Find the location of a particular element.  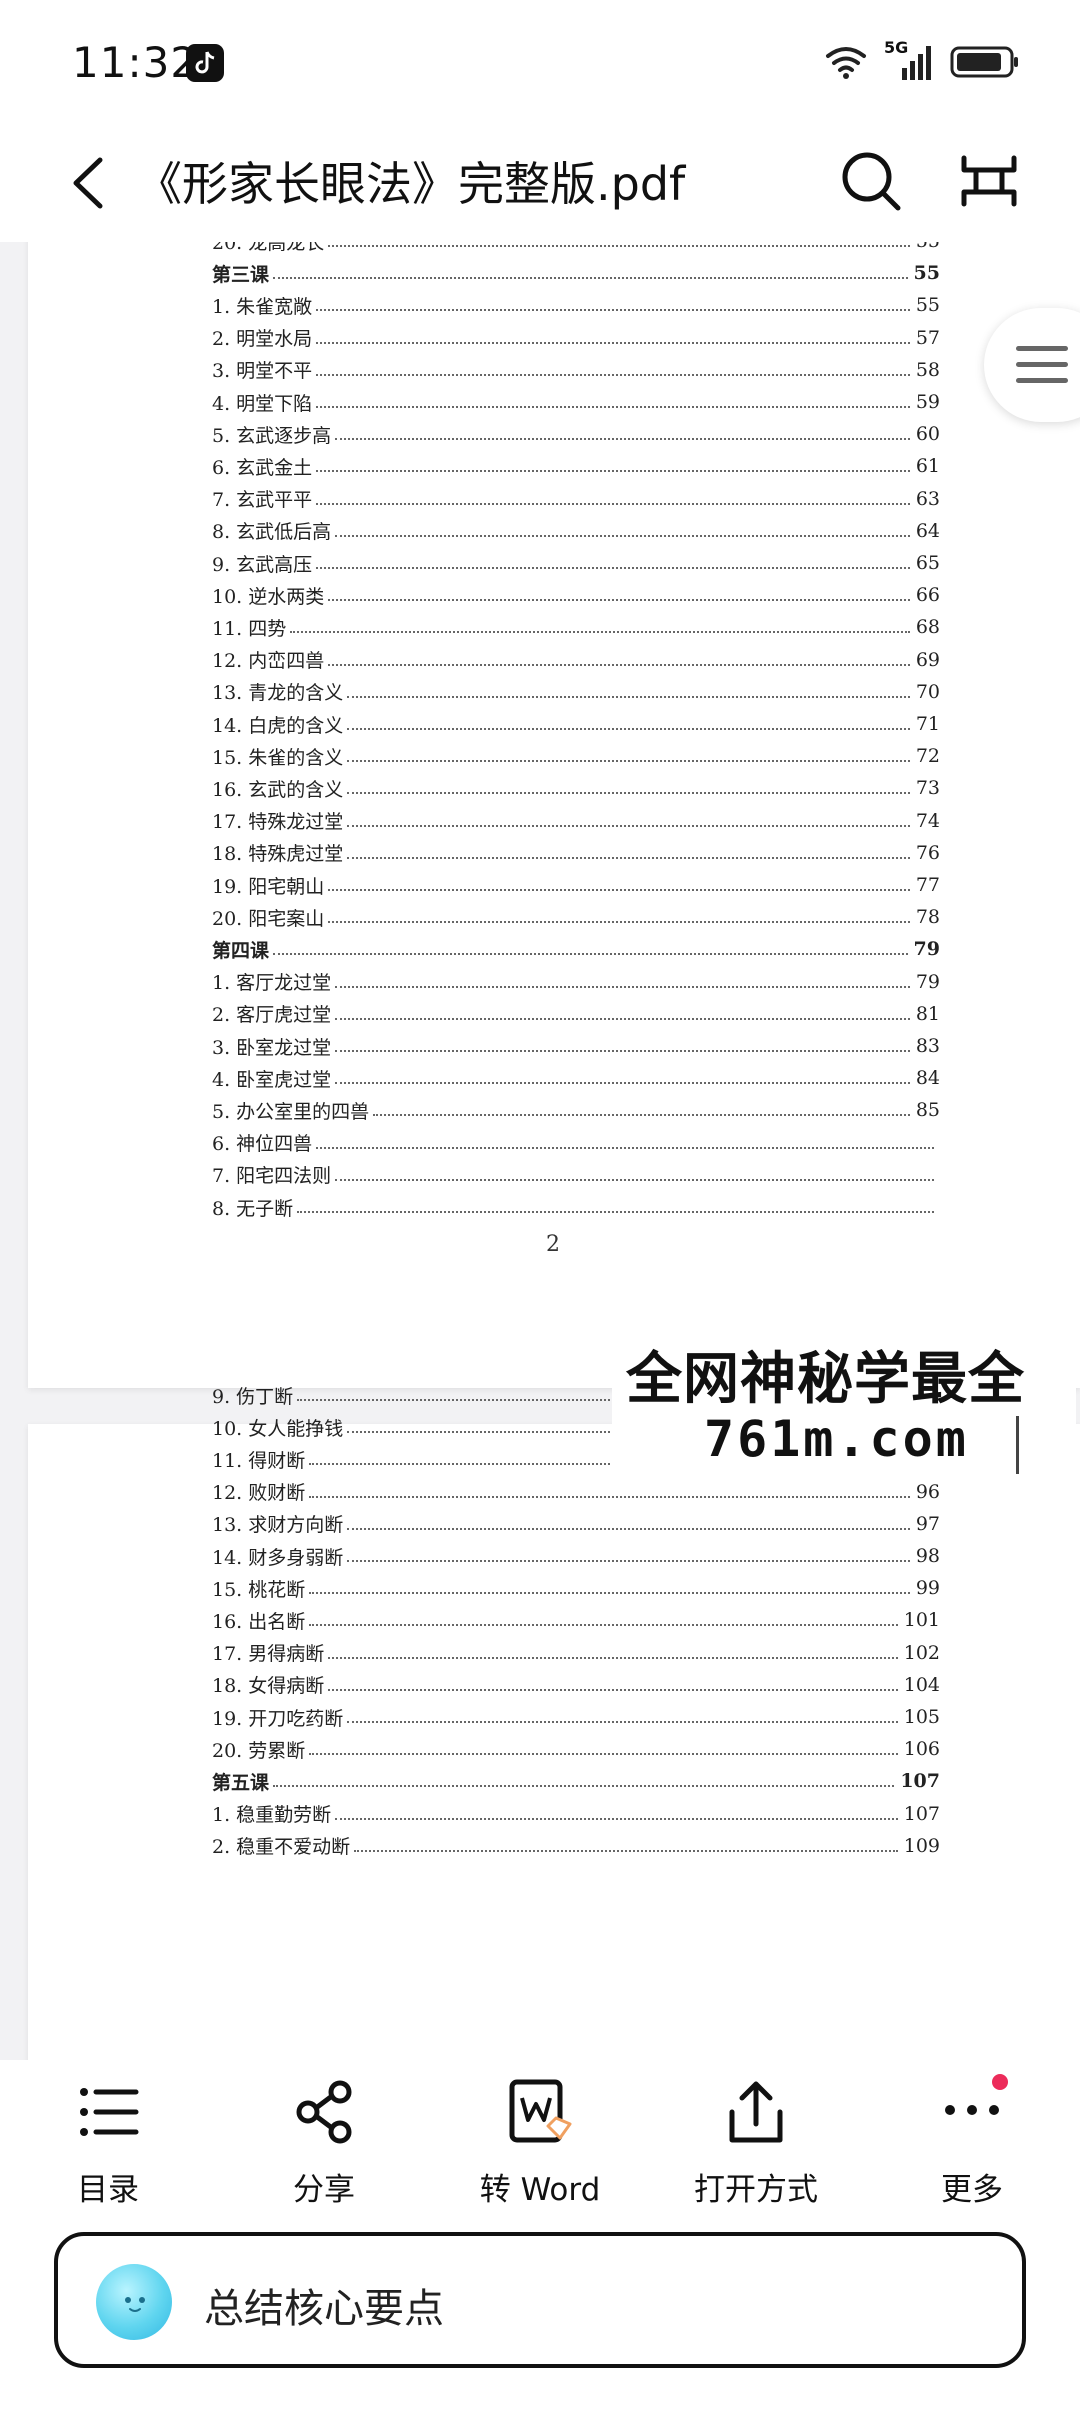

toc-entry: 18. 女得病断 104 is located at coordinates (576, 1685).